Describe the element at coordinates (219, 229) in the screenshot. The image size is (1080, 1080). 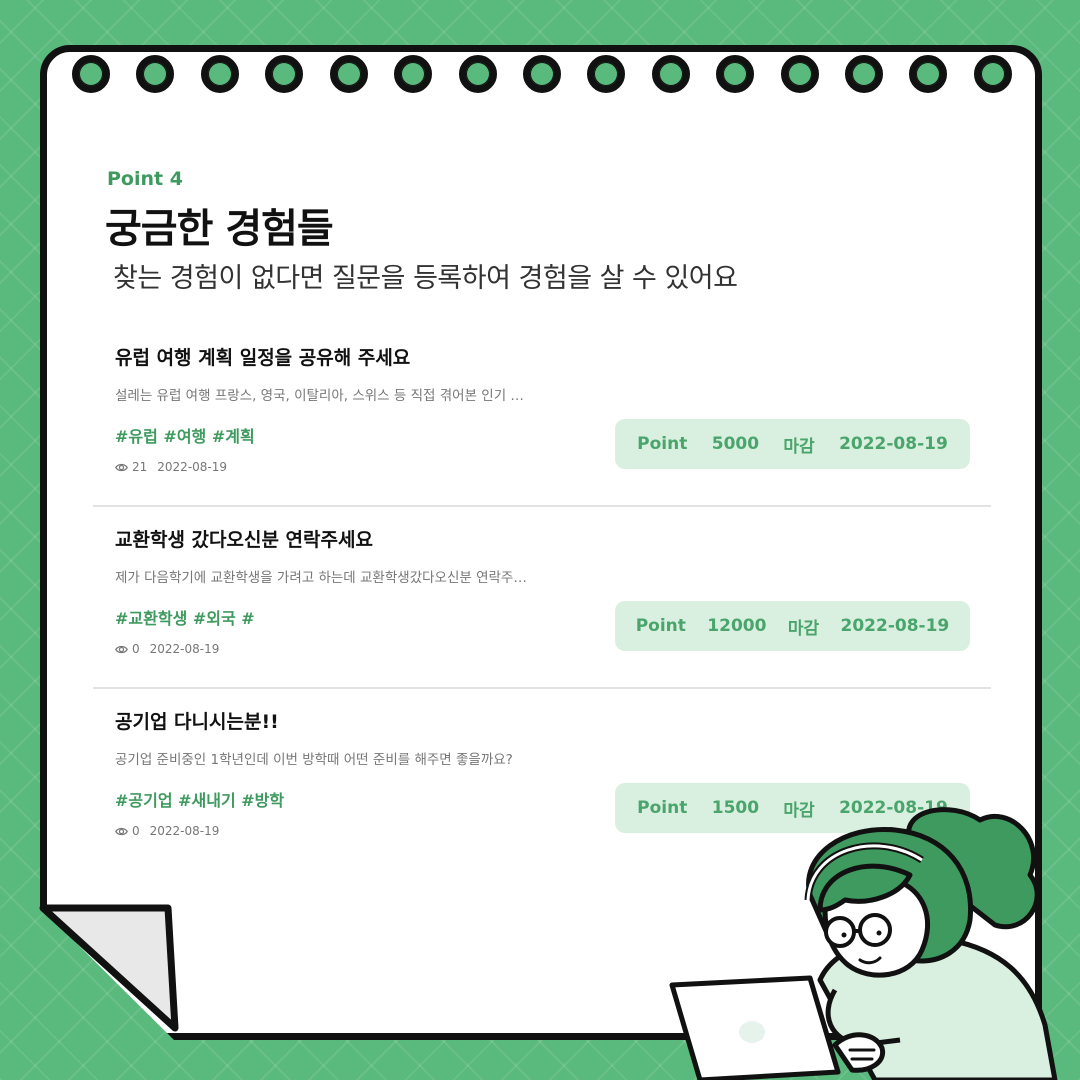
I see `page-title: 궁금한 경험들` at that location.